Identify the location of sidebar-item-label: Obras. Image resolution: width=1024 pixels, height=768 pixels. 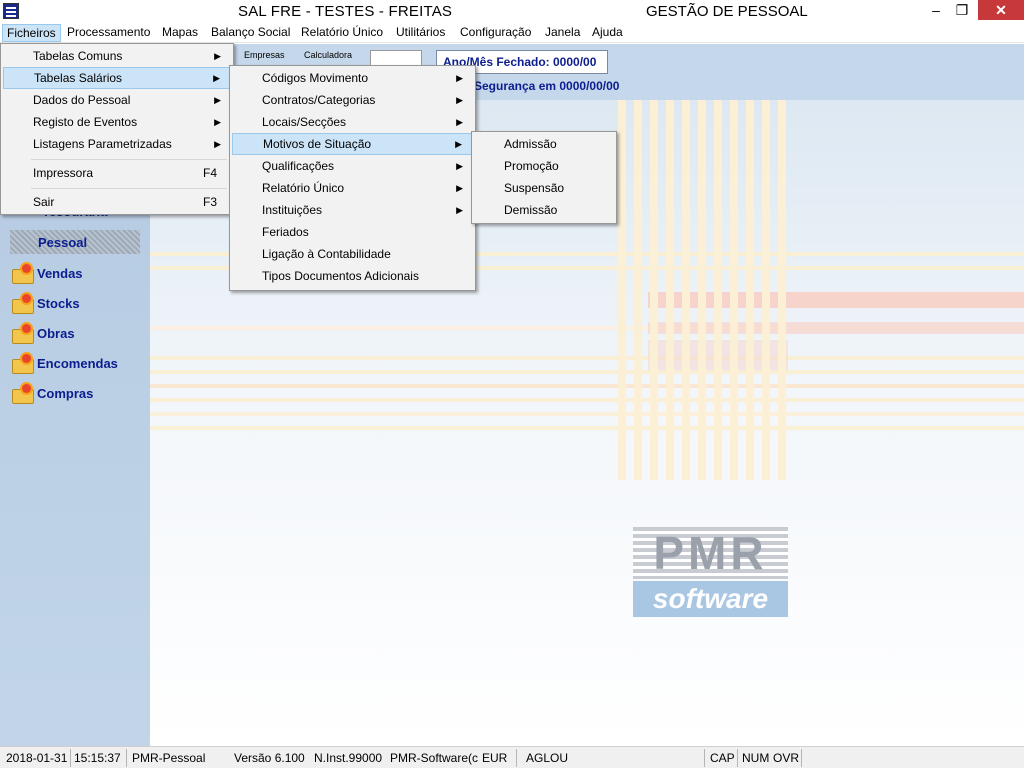
(56, 333).